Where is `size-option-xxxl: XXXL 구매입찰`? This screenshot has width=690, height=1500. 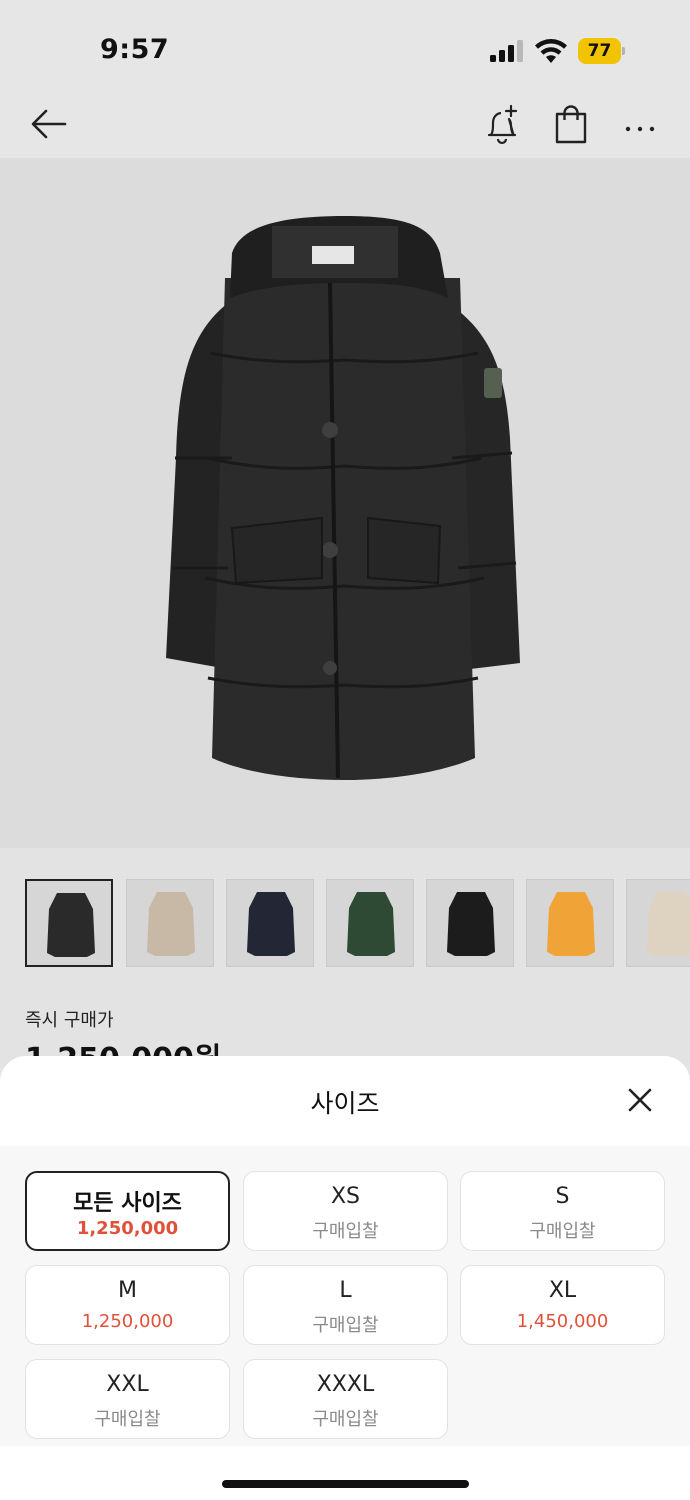
size-option-xxxl: XXXL 구매입찰 is located at coordinates (345, 1399).